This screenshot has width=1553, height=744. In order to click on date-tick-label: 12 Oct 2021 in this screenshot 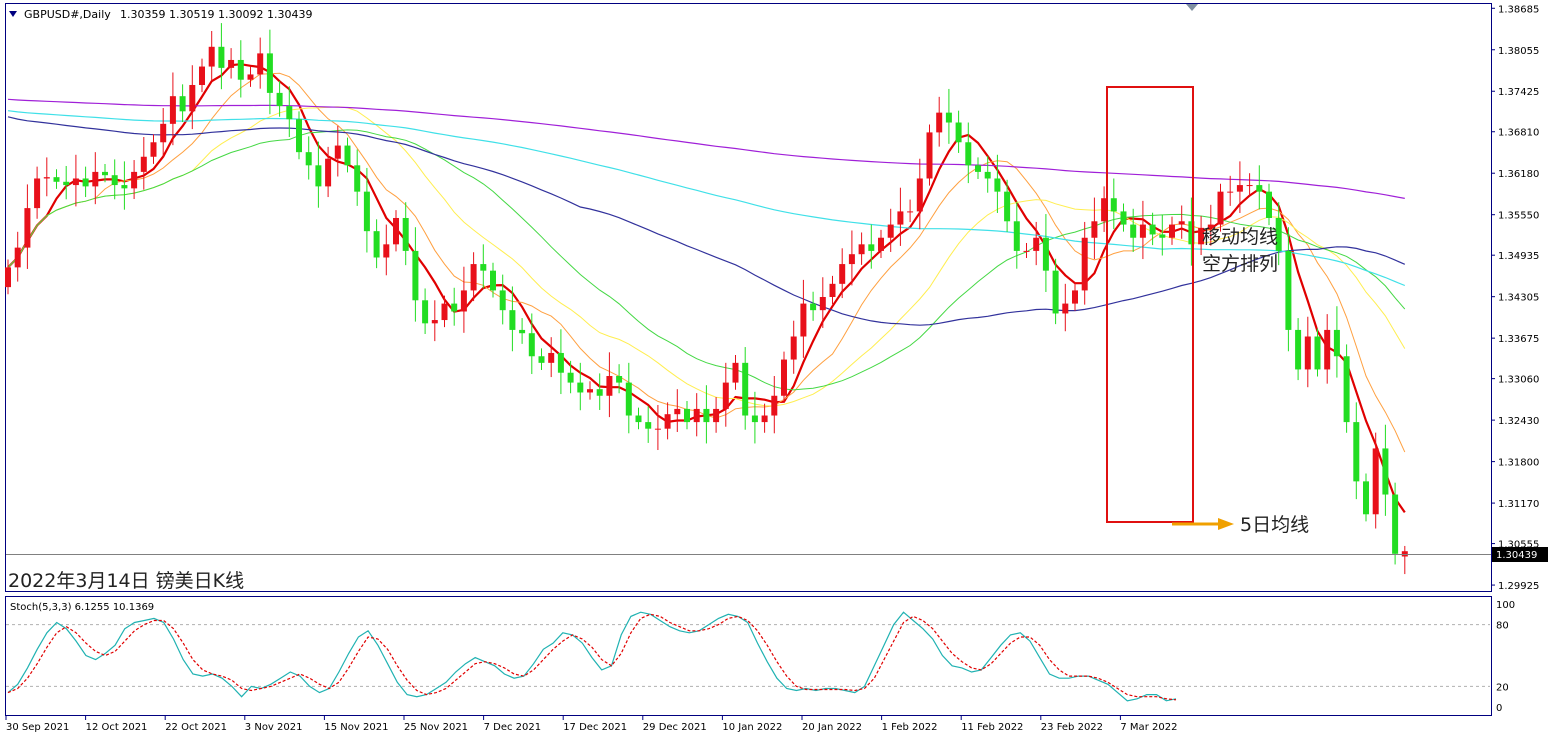, I will do `click(117, 727)`.